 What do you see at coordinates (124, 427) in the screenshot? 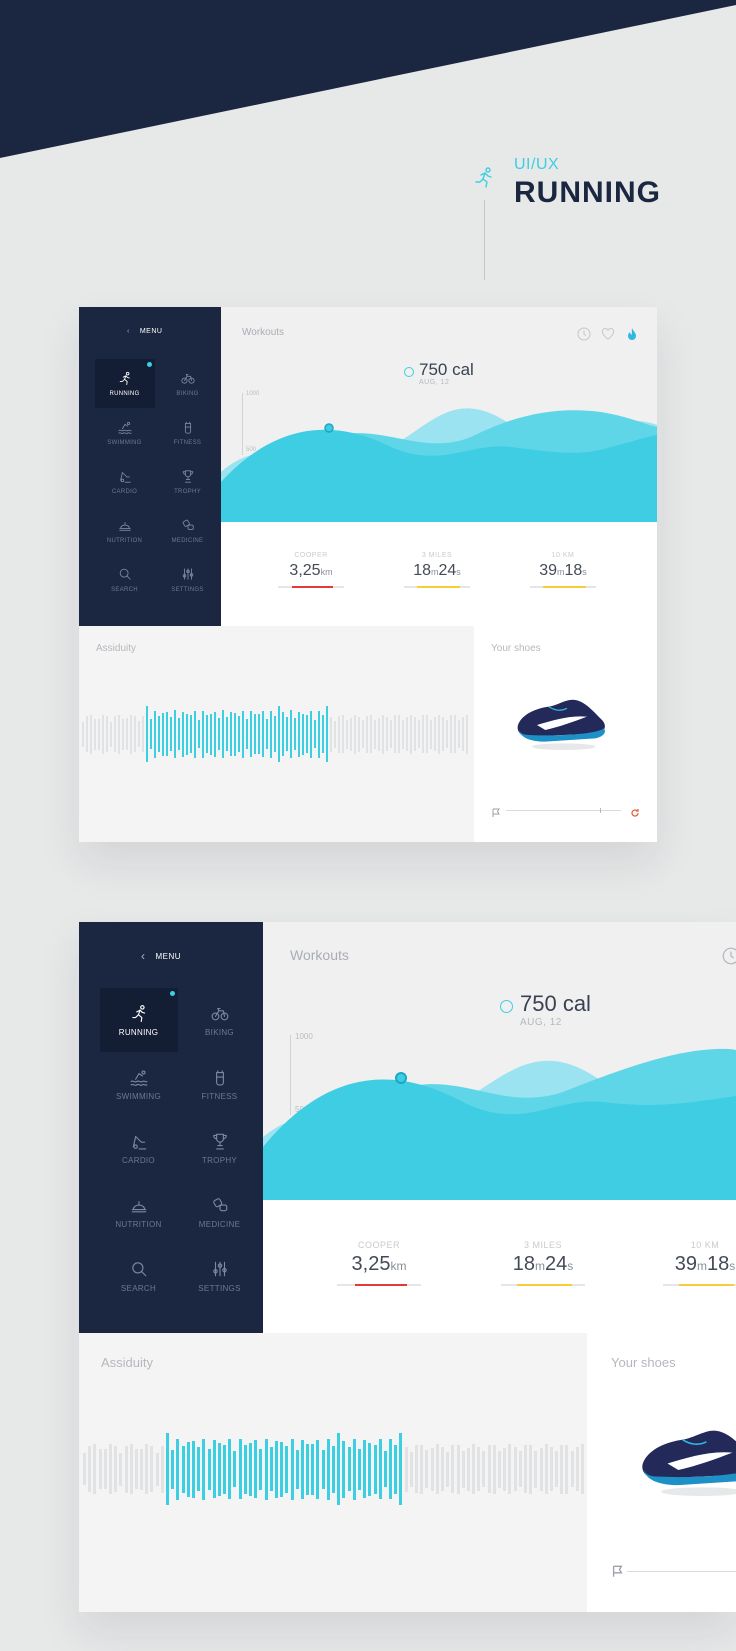
I see `swimming-icon` at bounding box center [124, 427].